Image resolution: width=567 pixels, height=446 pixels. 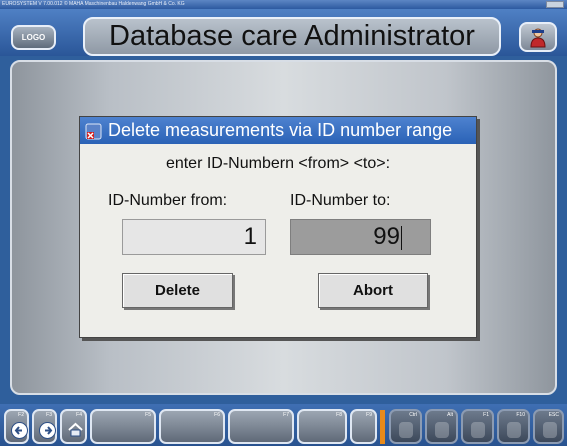 I want to click on id-to-value: 99, so click(x=386, y=236).